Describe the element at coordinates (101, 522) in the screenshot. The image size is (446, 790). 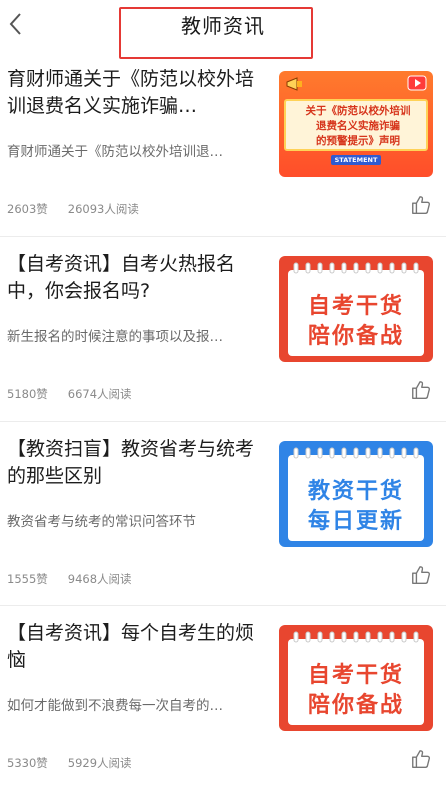
I see `article-summary: 教资省考与统考的常识问答环节` at that location.